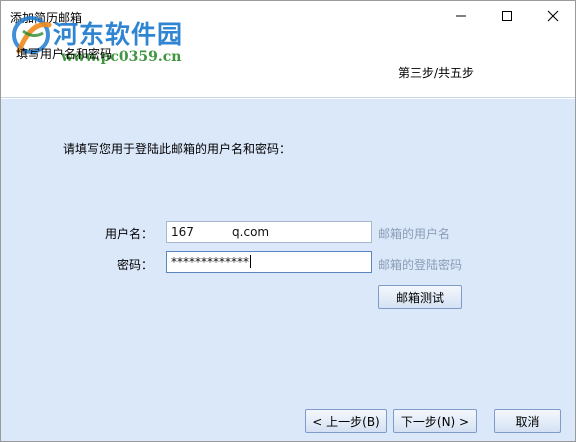 This screenshot has width=576, height=442. What do you see at coordinates (414, 234) in the screenshot?
I see `username-hint: 邮箱的用户名` at bounding box center [414, 234].